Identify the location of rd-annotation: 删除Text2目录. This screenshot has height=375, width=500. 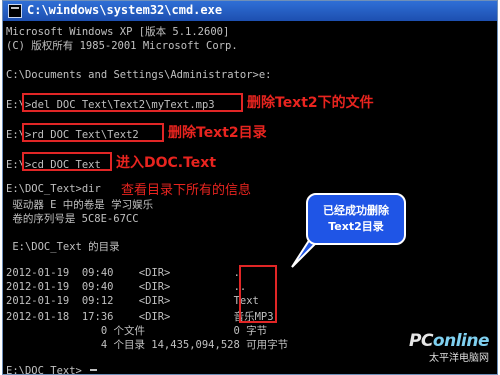
(217, 133).